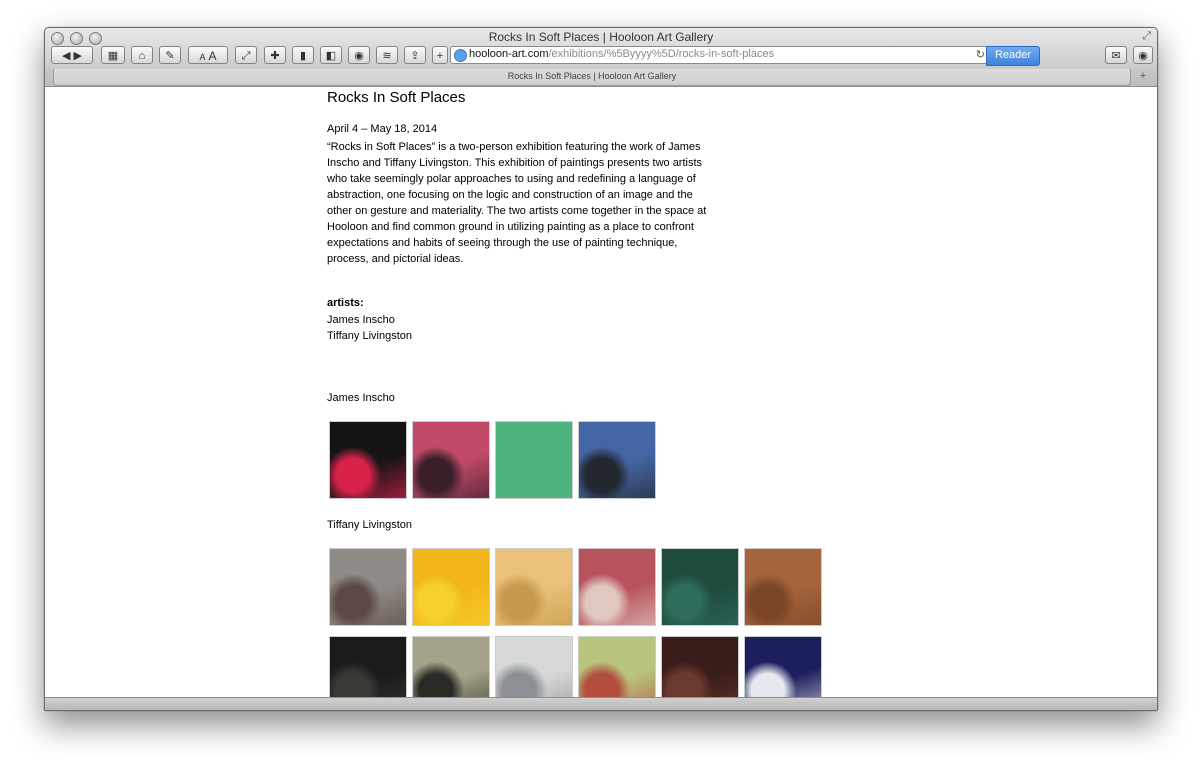  I want to click on artist-section-title: James Inscho, so click(361, 398).